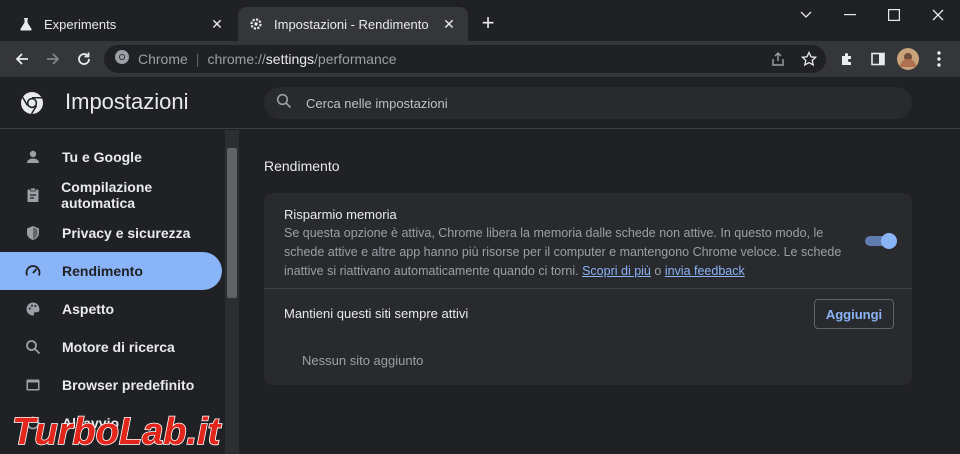  What do you see at coordinates (32, 195) in the screenshot?
I see `clipboard-icon` at bounding box center [32, 195].